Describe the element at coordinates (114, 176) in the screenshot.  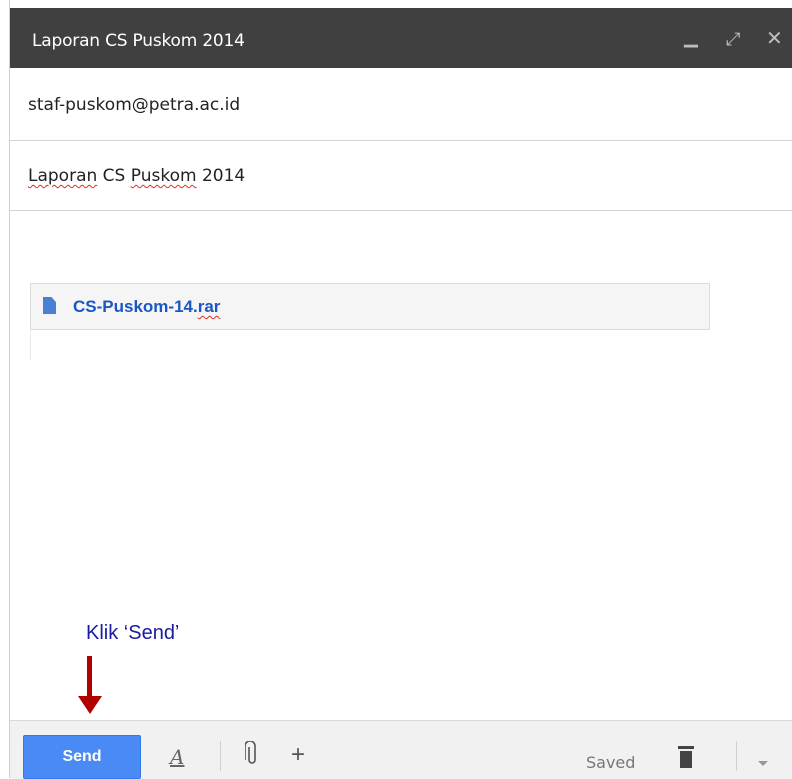
I see `subject-word: CS` at that location.